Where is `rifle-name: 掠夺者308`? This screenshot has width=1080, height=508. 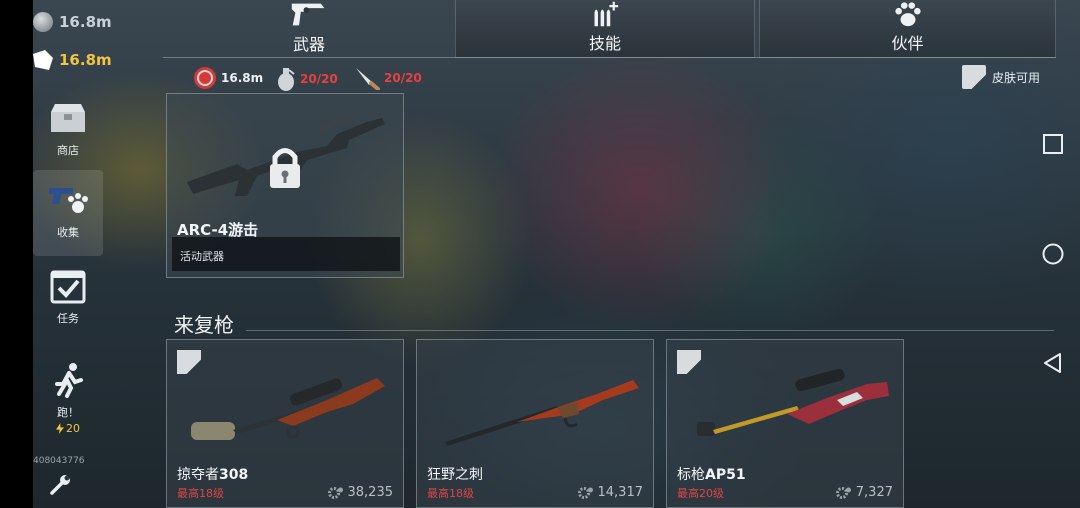
rifle-name: 掠夺者308 is located at coordinates (213, 475).